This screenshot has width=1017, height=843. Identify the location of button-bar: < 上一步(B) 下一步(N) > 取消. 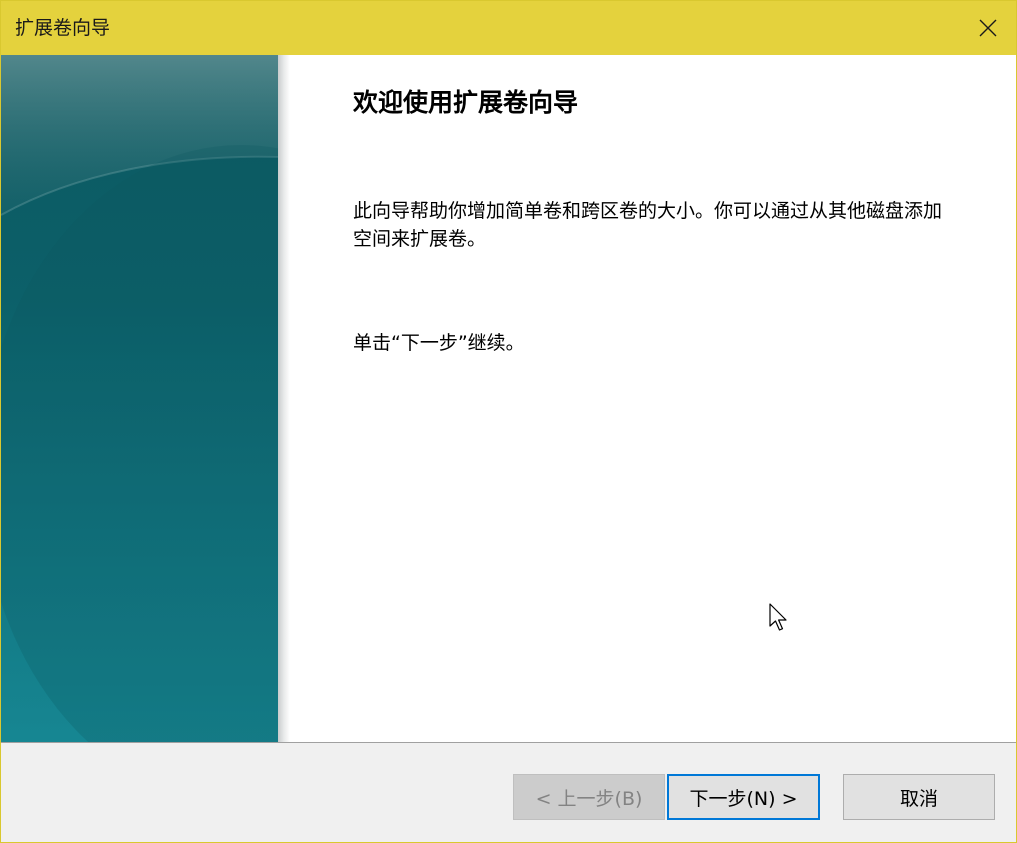
(508, 792).